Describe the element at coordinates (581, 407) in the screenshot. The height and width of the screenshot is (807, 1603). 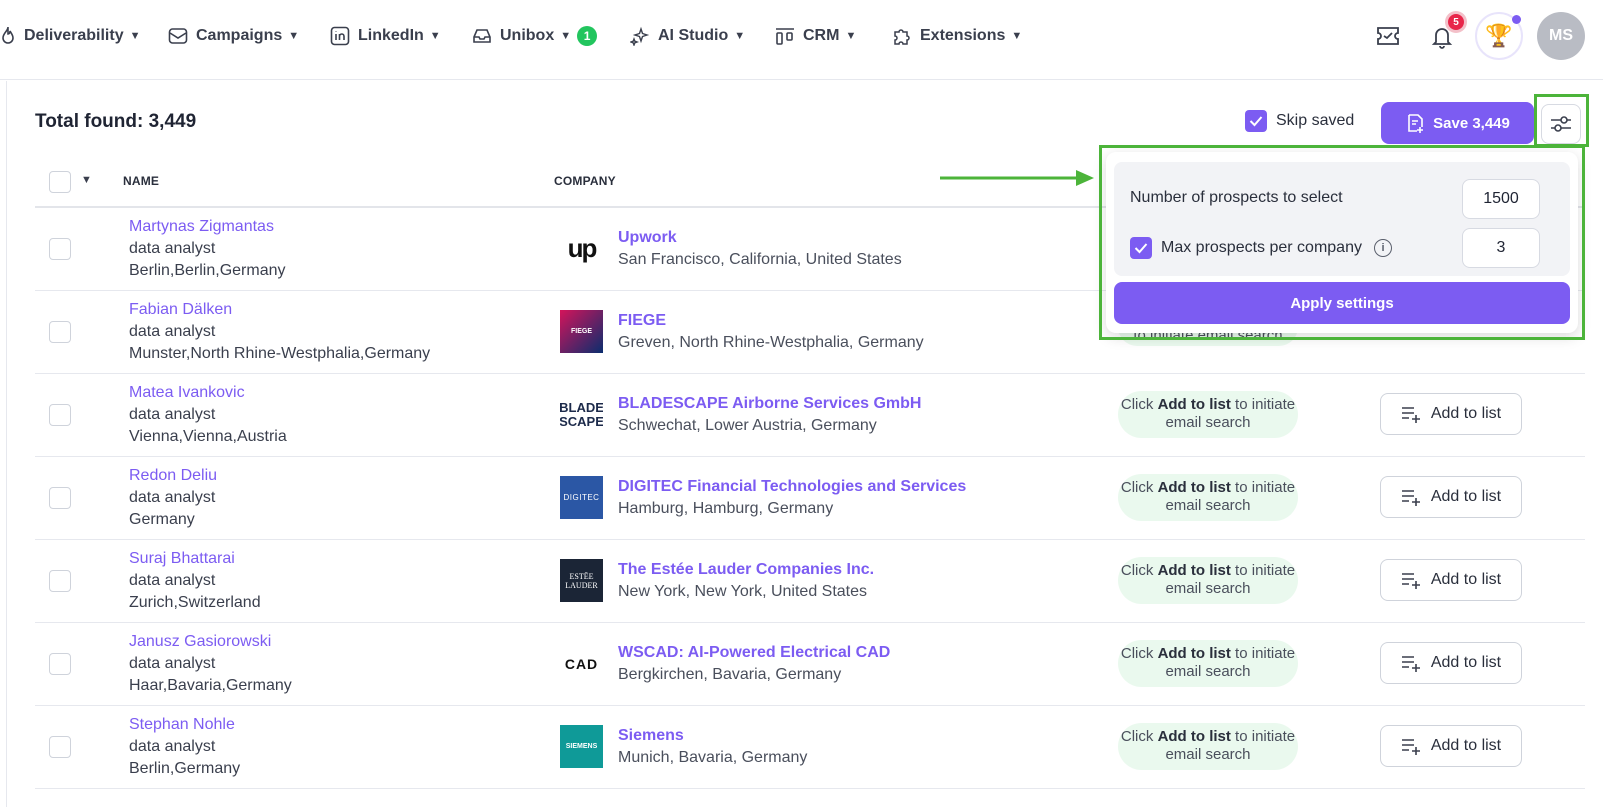
I see `bladescape-logo-text: BLADE` at that location.